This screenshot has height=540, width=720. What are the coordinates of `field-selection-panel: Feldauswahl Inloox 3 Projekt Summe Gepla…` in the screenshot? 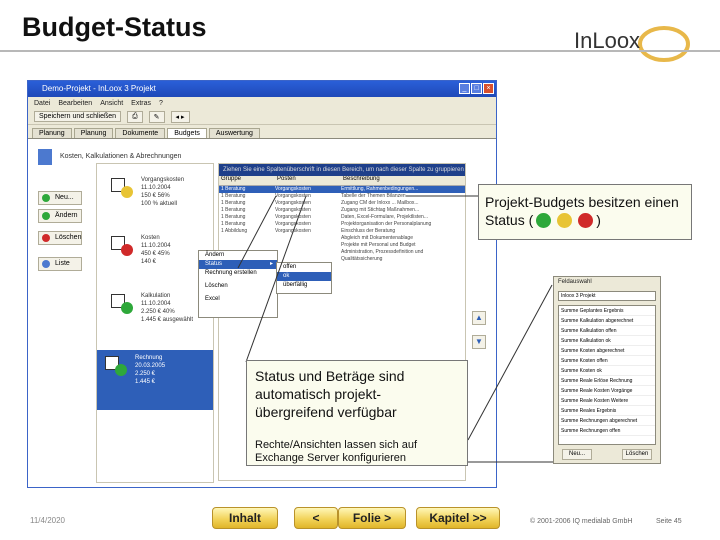 It's located at (607, 370).